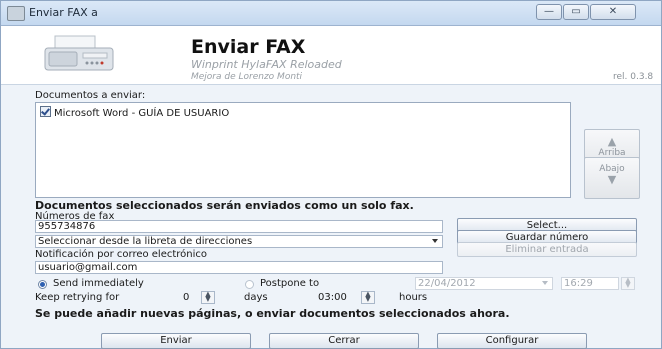 The image size is (662, 349). What do you see at coordinates (484, 283) in the screenshot?
I see `postpone-date-picker: 22/04/2012` at bounding box center [484, 283].